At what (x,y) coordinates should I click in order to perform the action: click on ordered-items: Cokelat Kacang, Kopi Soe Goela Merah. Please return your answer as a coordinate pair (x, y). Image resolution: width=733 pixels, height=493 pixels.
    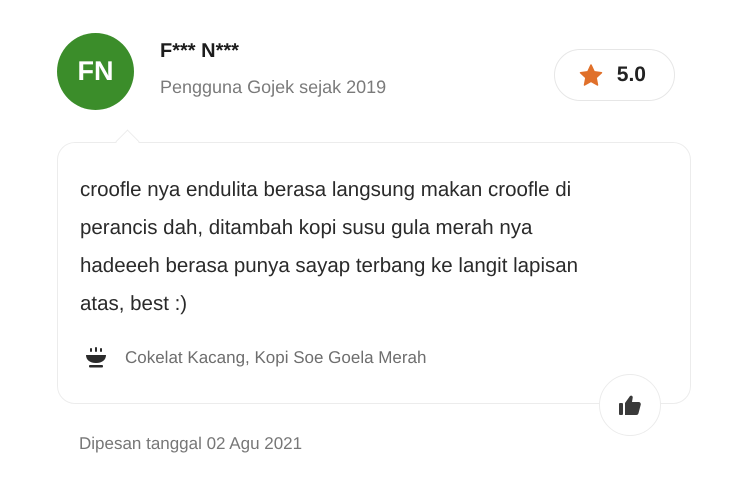
    Looking at the image, I should click on (275, 358).